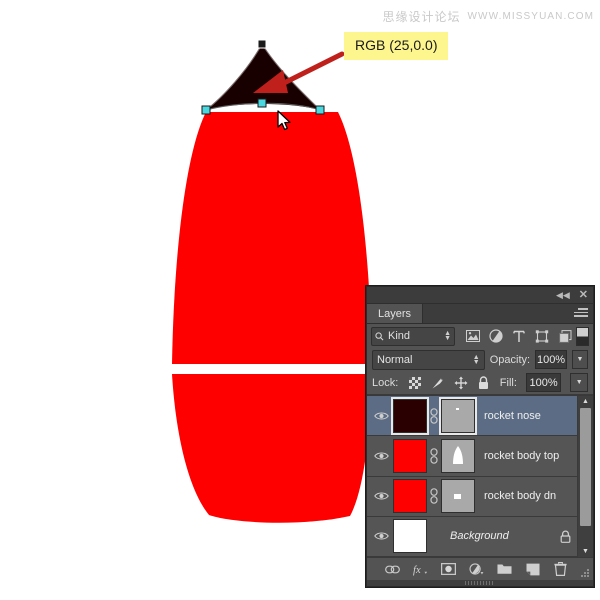 The image size is (600, 600). Describe the element at coordinates (379, 335) in the screenshot. I see `search-icon` at that location.